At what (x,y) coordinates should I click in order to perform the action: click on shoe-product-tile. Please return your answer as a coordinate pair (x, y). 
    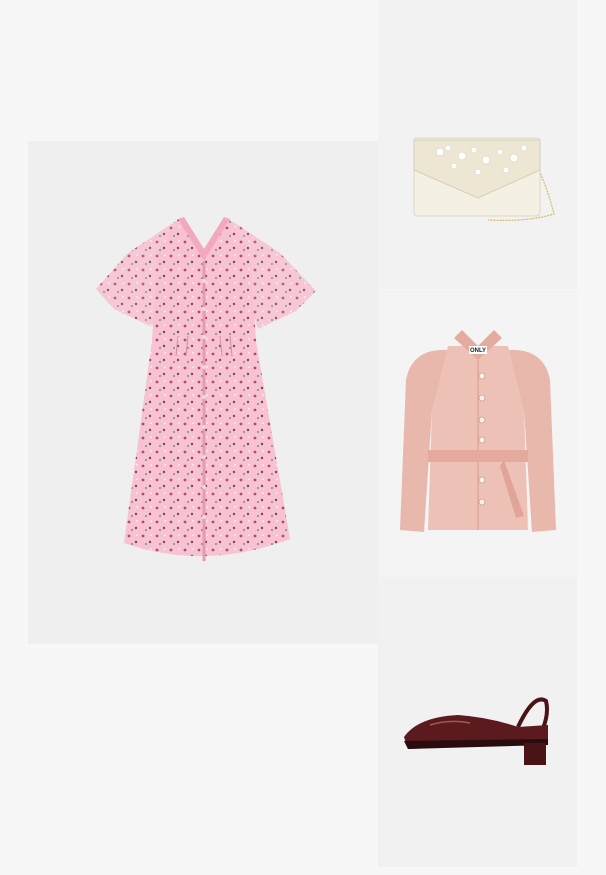
    Looking at the image, I should click on (477, 722).